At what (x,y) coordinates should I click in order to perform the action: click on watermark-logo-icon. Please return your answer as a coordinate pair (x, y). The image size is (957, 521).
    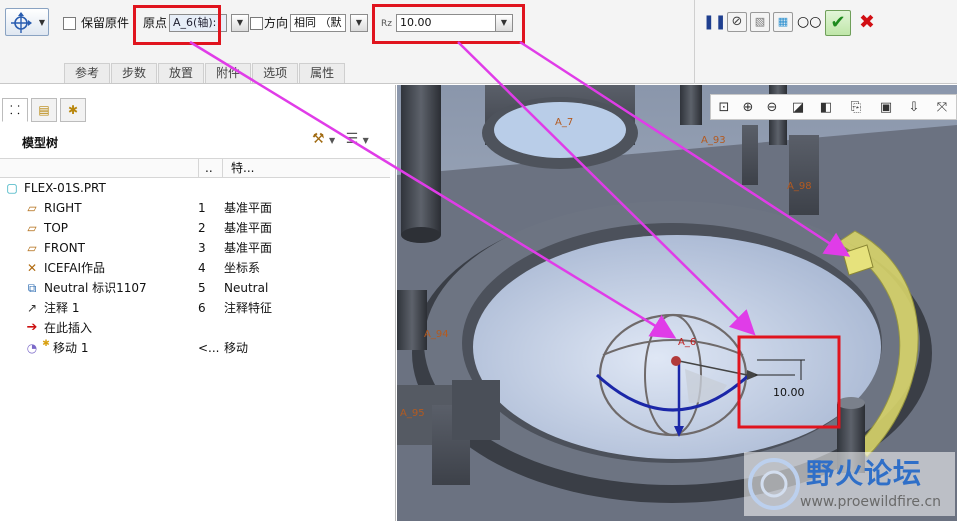
    Looking at the image, I should click on (774, 484).